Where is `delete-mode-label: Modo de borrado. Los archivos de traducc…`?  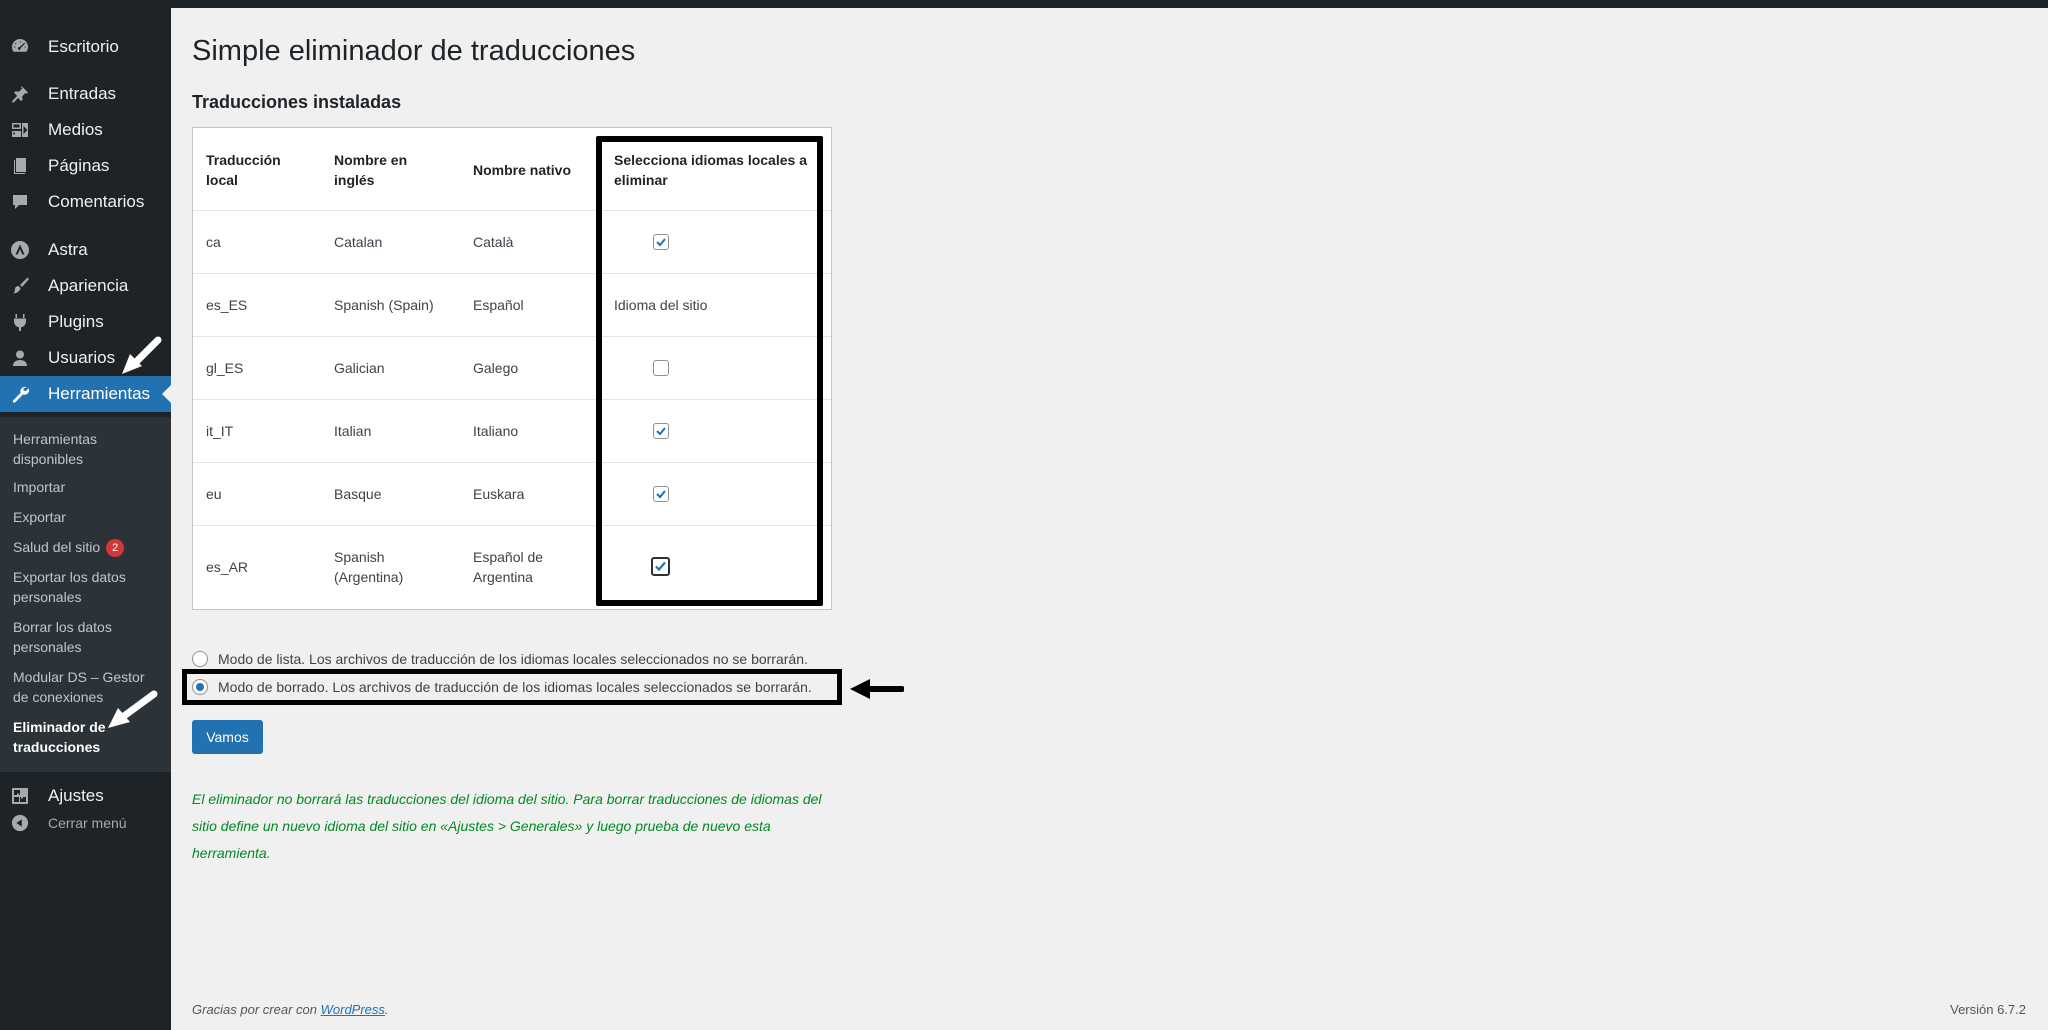
delete-mode-label: Modo de borrado. Los archivos de traducc… is located at coordinates (515, 687).